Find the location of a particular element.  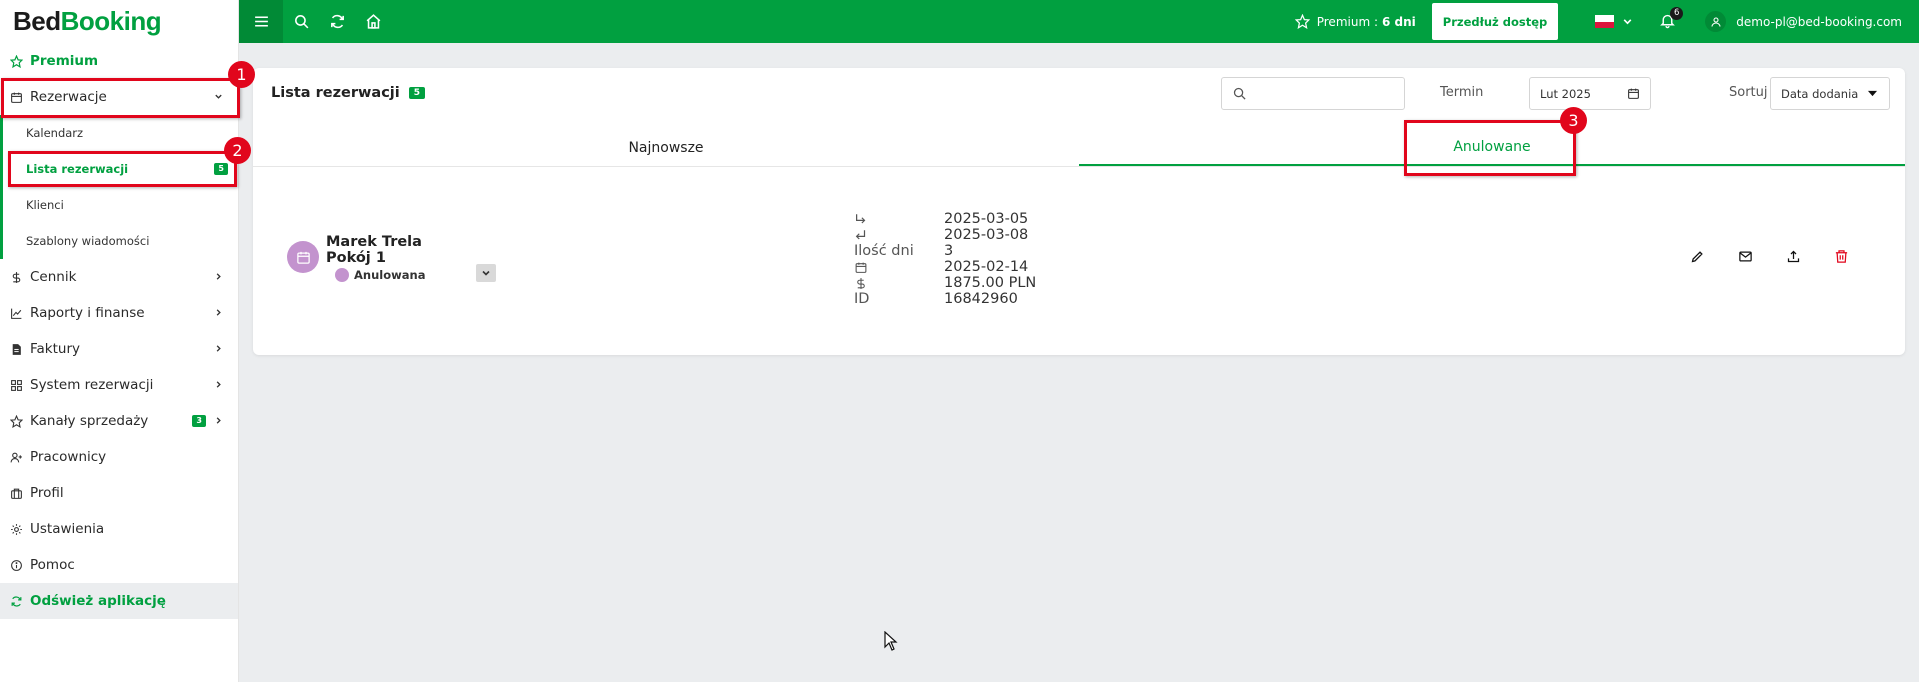

premium-label: Premium : is located at coordinates (1347, 21).